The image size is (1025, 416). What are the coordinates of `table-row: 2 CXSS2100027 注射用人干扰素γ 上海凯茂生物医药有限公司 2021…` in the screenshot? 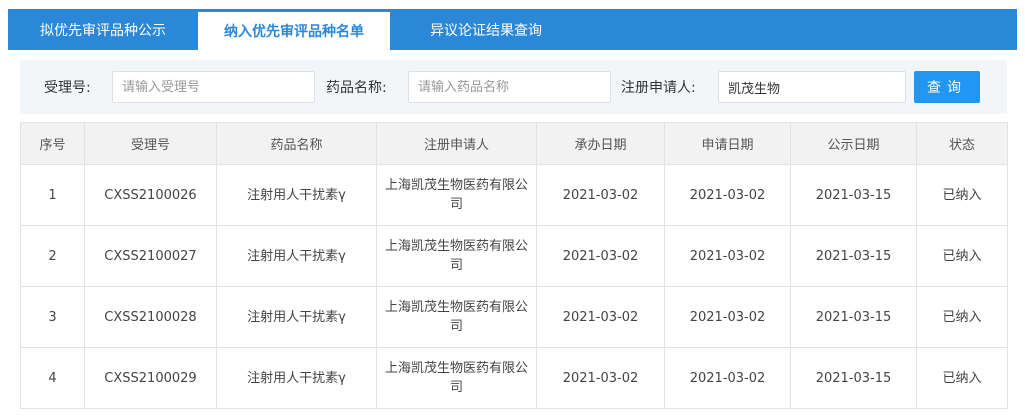 It's located at (514, 256).